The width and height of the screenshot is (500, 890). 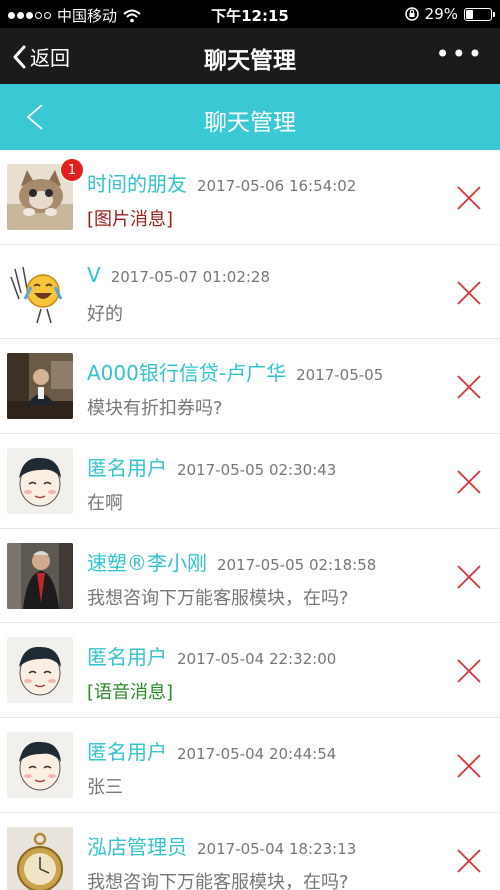 I want to click on chat-header: 速塑®李小刚 2017-05-05 02:18:58, so click(x=231, y=561).